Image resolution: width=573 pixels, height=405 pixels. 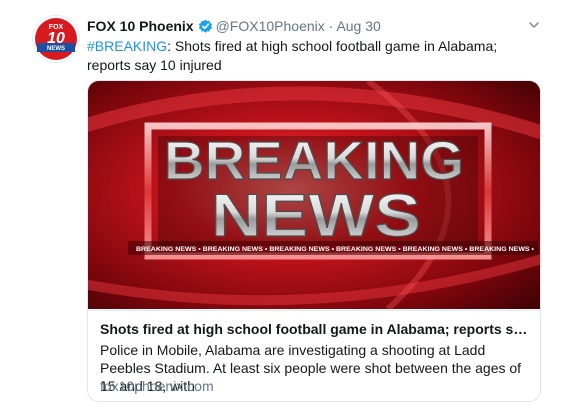 I want to click on avatar-logo-10: 10, so click(x=56, y=38).